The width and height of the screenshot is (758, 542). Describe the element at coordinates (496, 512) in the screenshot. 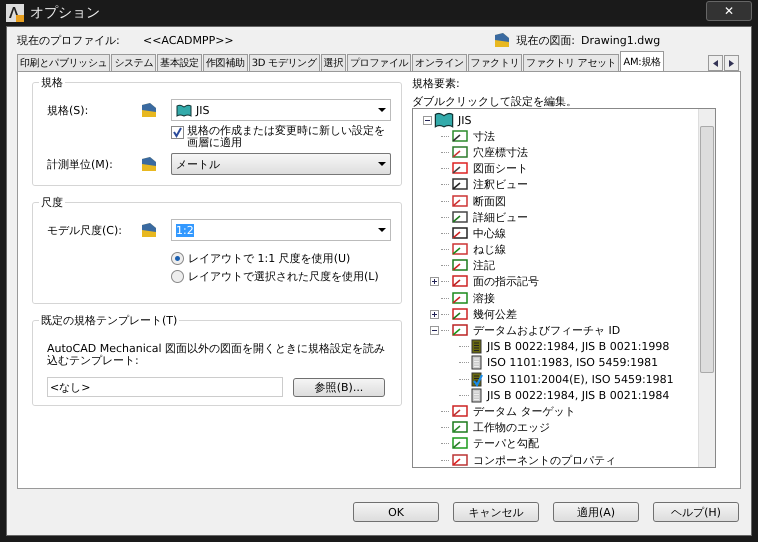

I see `dialog-button: キャンセル` at that location.